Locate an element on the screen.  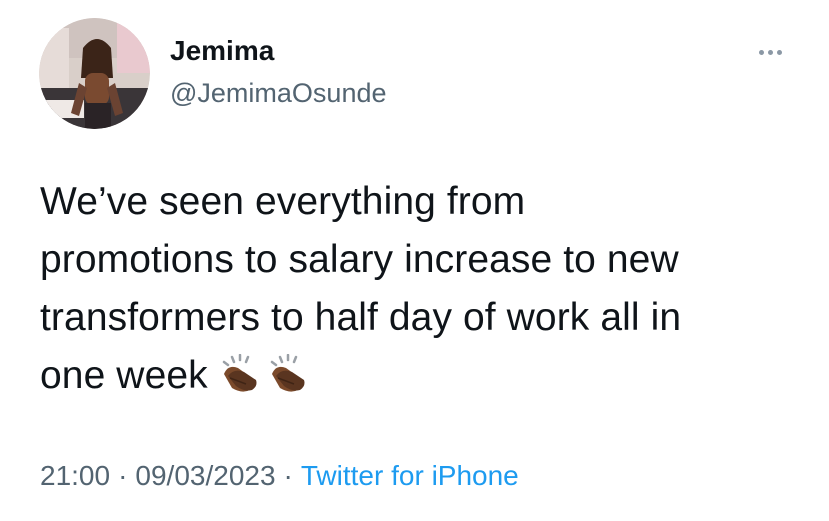
tweet-text-line: promotions to salary increase to new is located at coordinates (359, 259).